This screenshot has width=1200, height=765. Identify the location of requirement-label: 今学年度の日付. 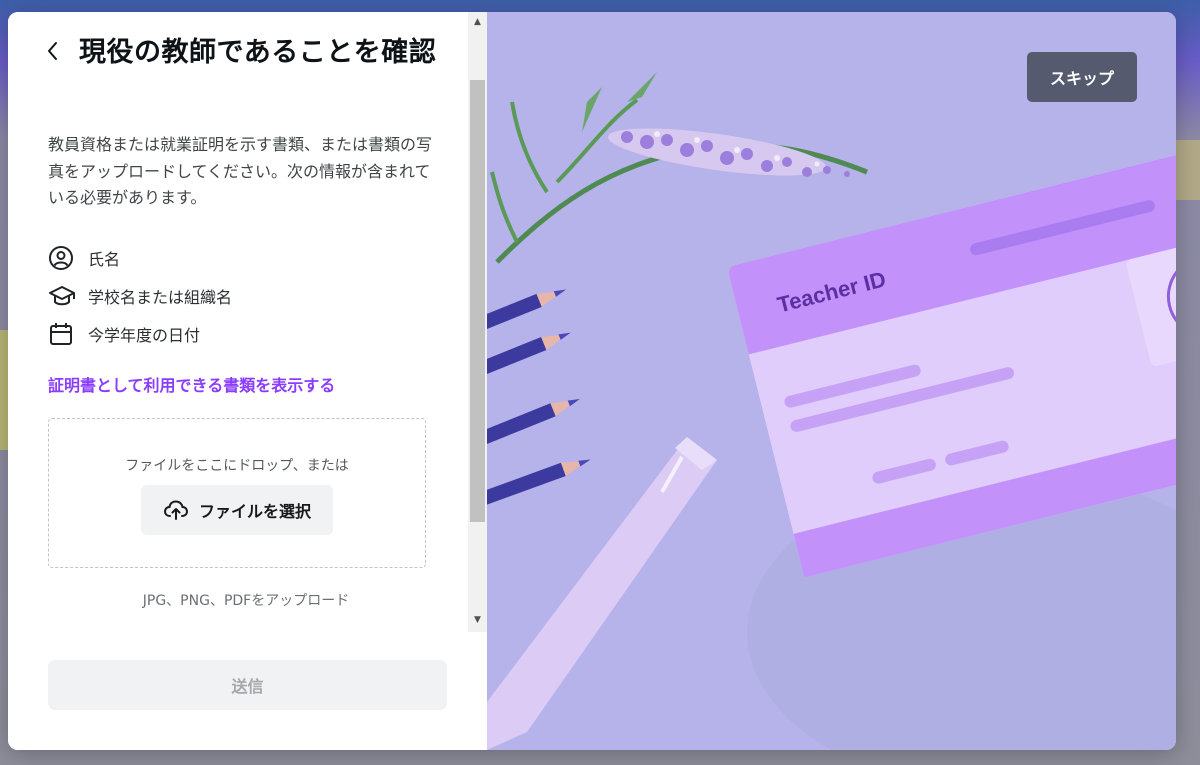
(144, 335).